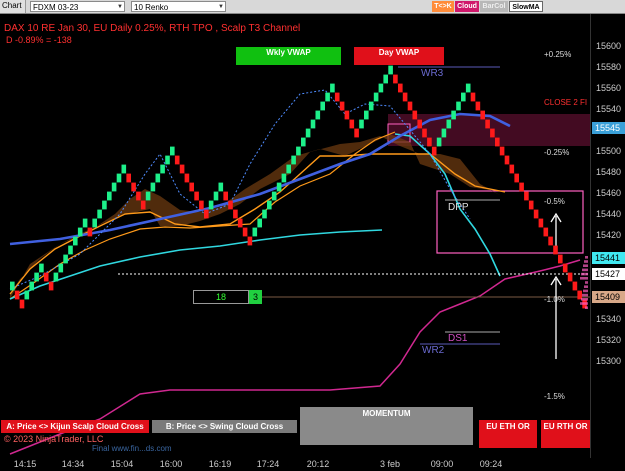  I want to click on wr2-label: WR2, so click(433, 350).